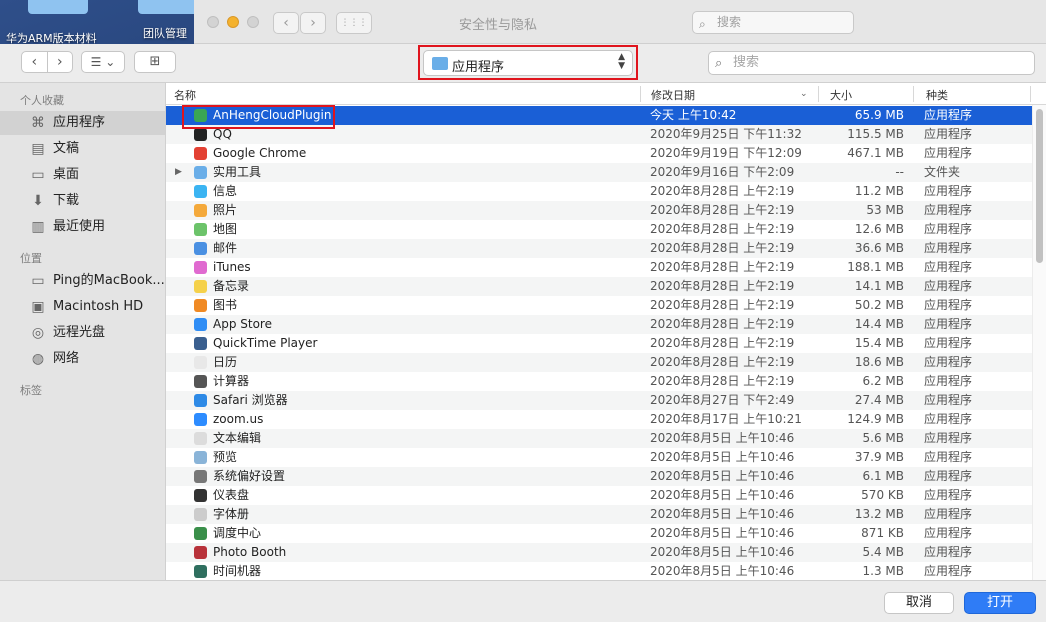  I want to click on column-header-kind: 种类, so click(937, 95).